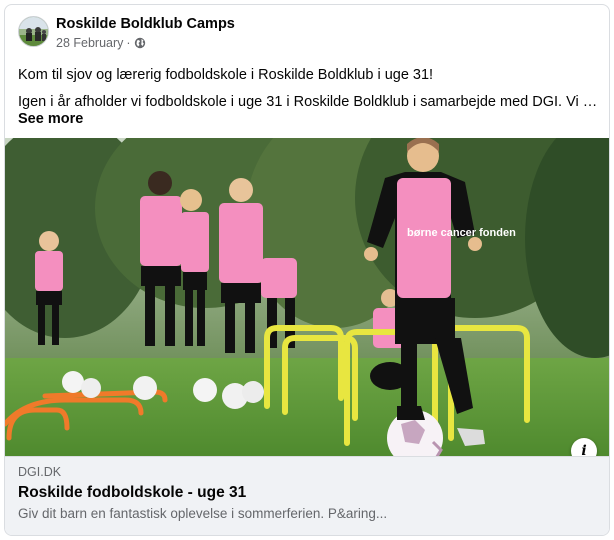  What do you see at coordinates (40, 472) in the screenshot?
I see `link-domain: DGI.DK` at bounding box center [40, 472].